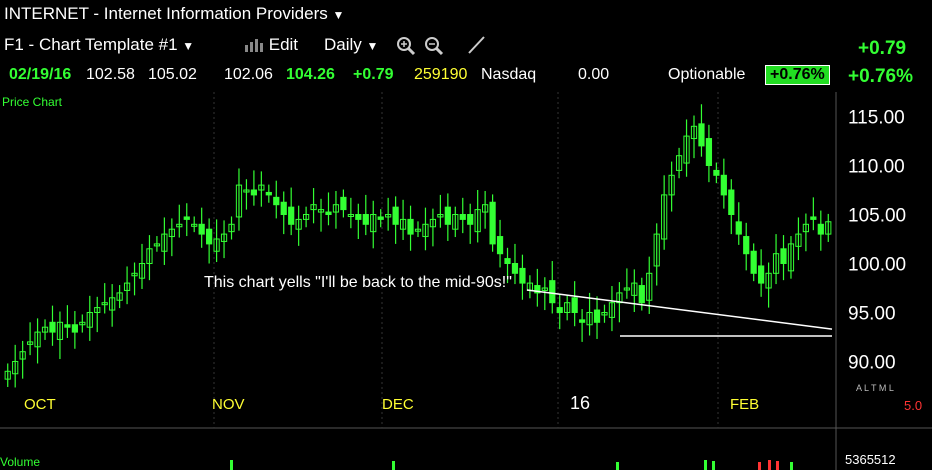 The image size is (932, 470). What do you see at coordinates (594, 74) in the screenshot?
I see `quote-extra: 0.00` at bounding box center [594, 74].